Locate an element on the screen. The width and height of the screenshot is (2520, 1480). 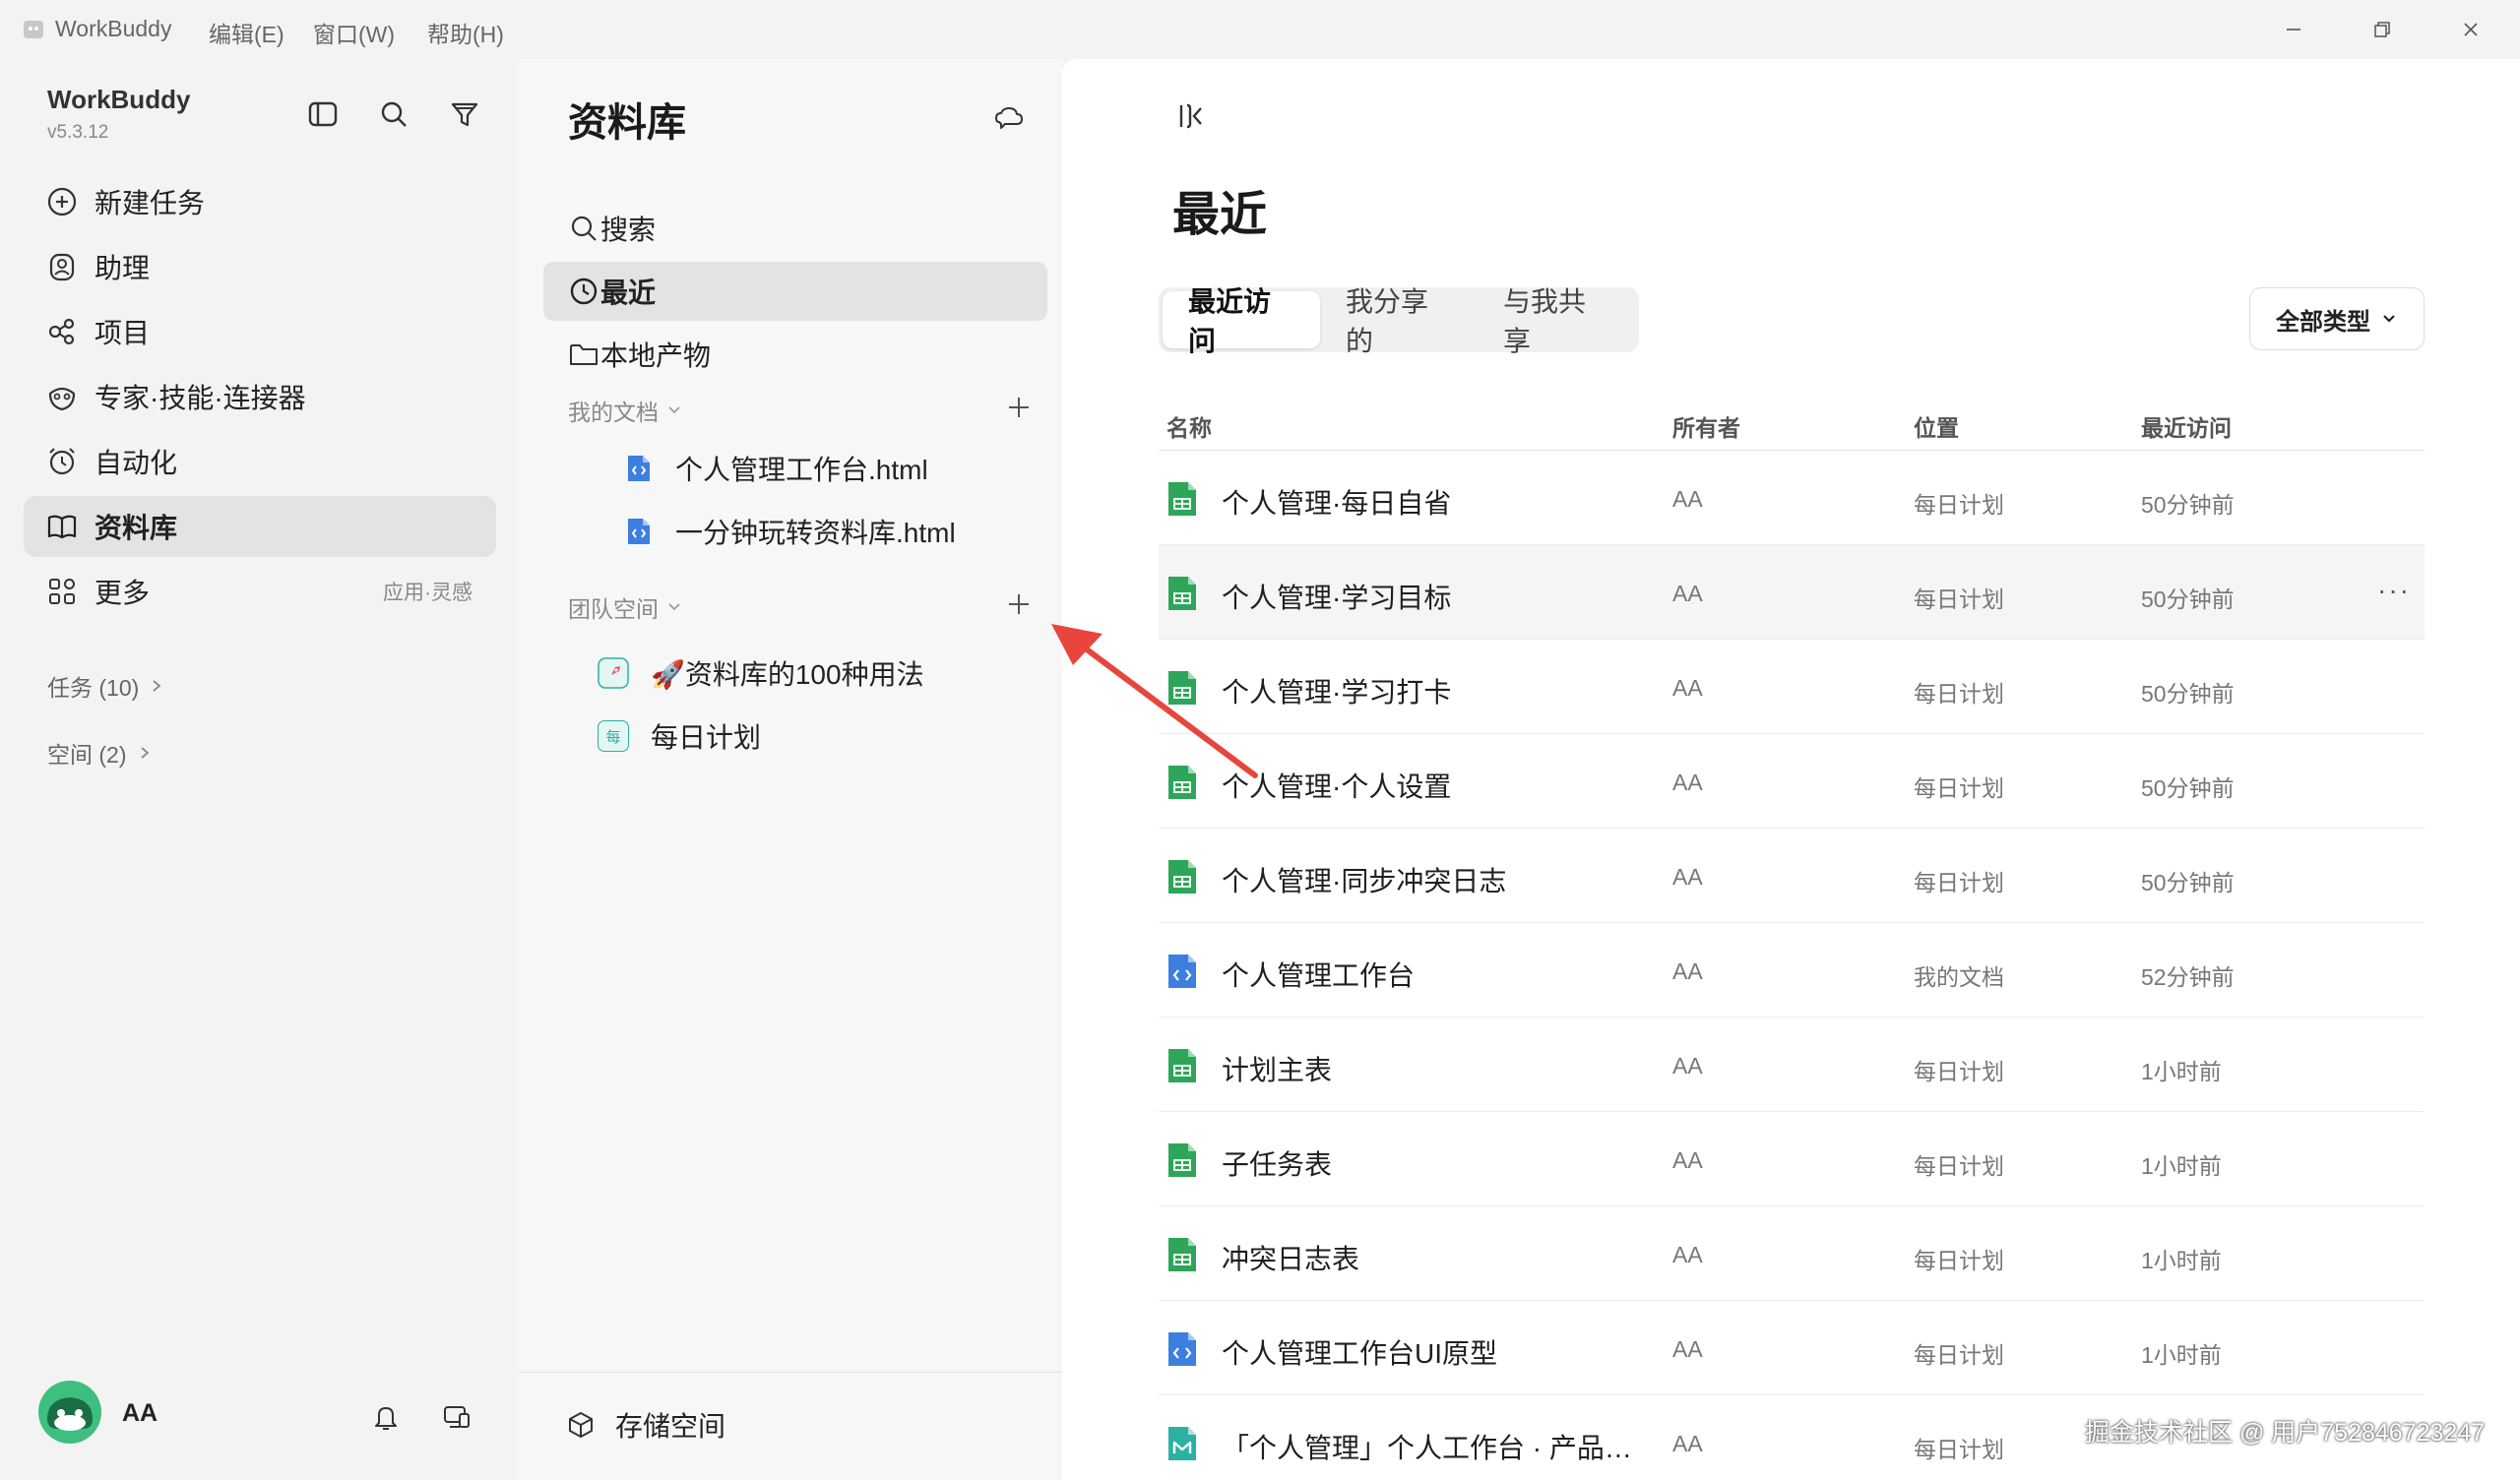
file-name: 个人管理工作台 is located at coordinates (1318, 974).